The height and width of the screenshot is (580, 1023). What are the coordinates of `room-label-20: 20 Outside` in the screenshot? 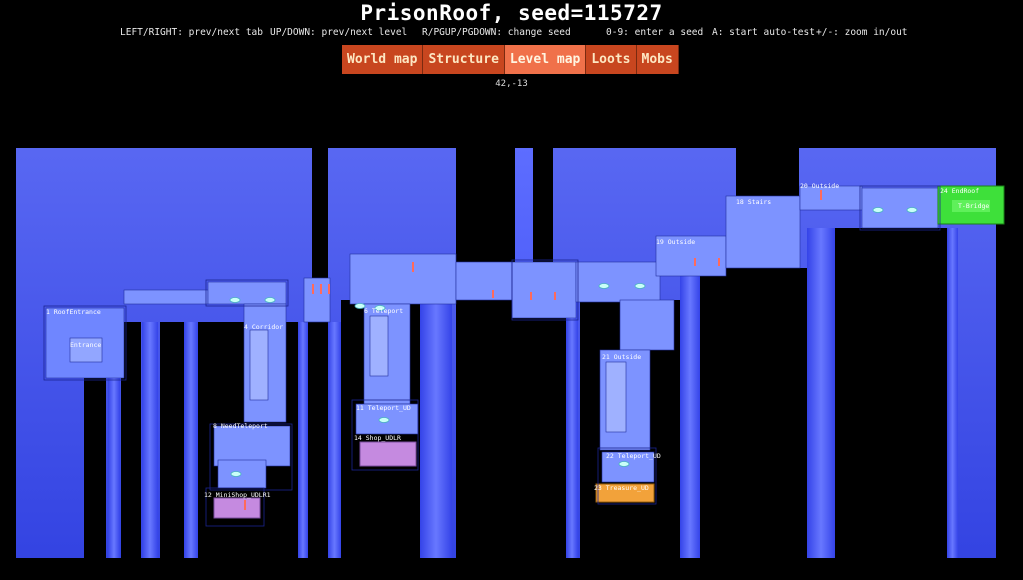 It's located at (819, 186).